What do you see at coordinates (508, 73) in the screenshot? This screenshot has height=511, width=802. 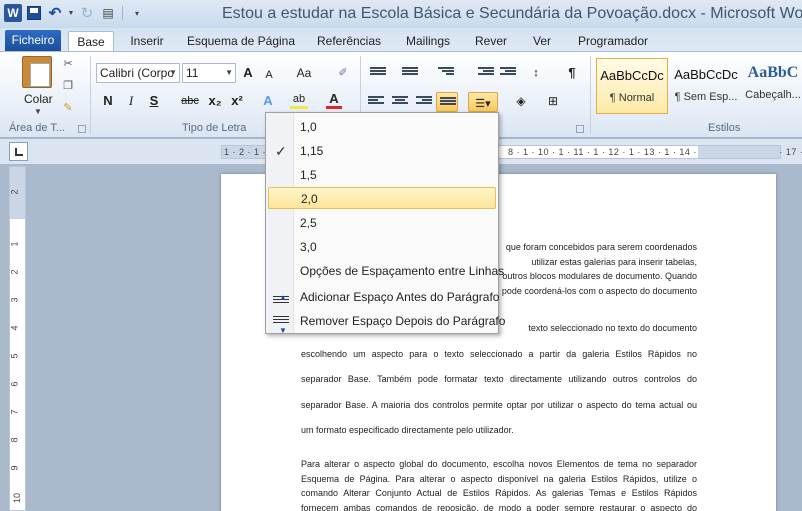 I see `increase-indent-icon` at bounding box center [508, 73].